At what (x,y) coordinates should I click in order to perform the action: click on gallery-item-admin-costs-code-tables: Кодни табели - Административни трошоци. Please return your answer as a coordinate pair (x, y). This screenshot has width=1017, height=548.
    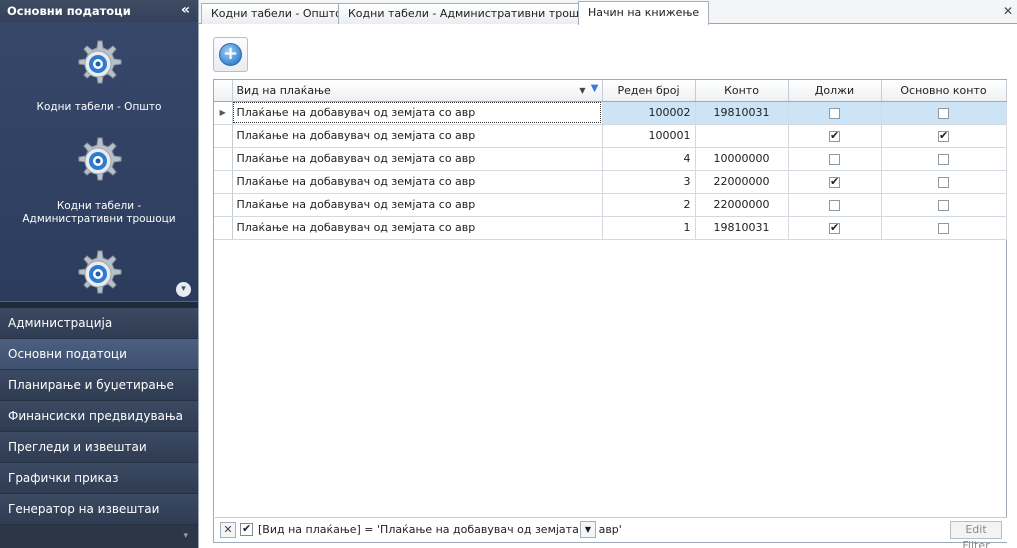
    Looking at the image, I should click on (99, 178).